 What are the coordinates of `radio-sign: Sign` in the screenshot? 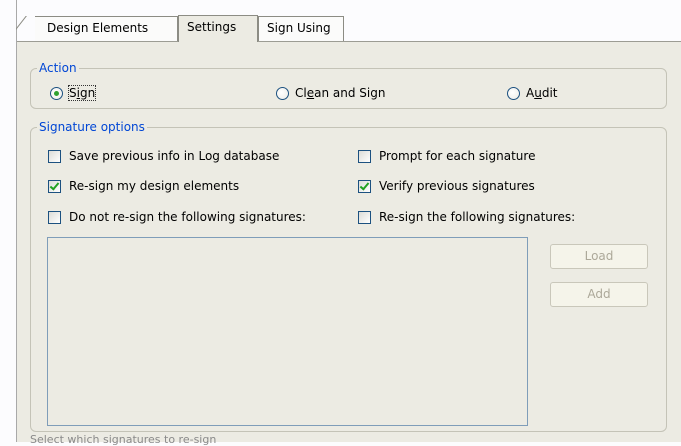 It's located at (73, 93).